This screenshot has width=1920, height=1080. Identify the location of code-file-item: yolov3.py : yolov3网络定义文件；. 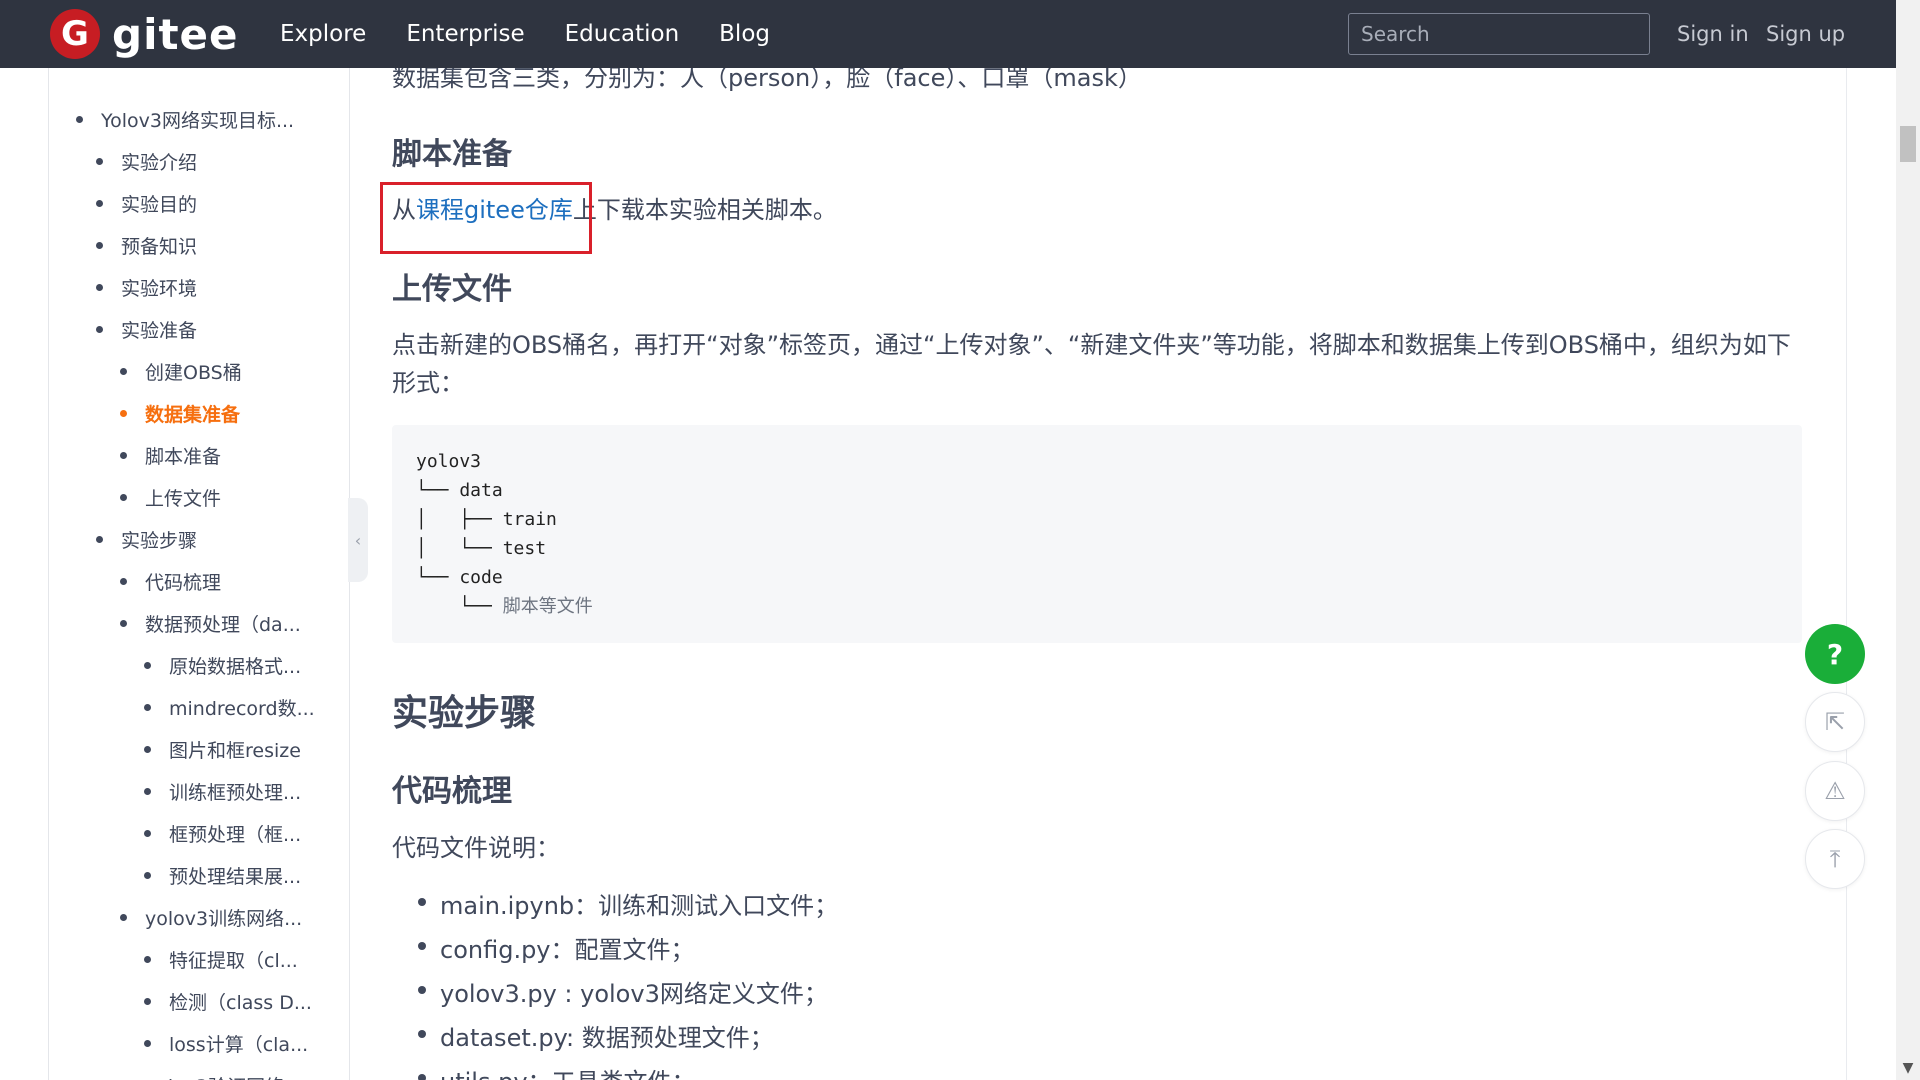
(623, 991).